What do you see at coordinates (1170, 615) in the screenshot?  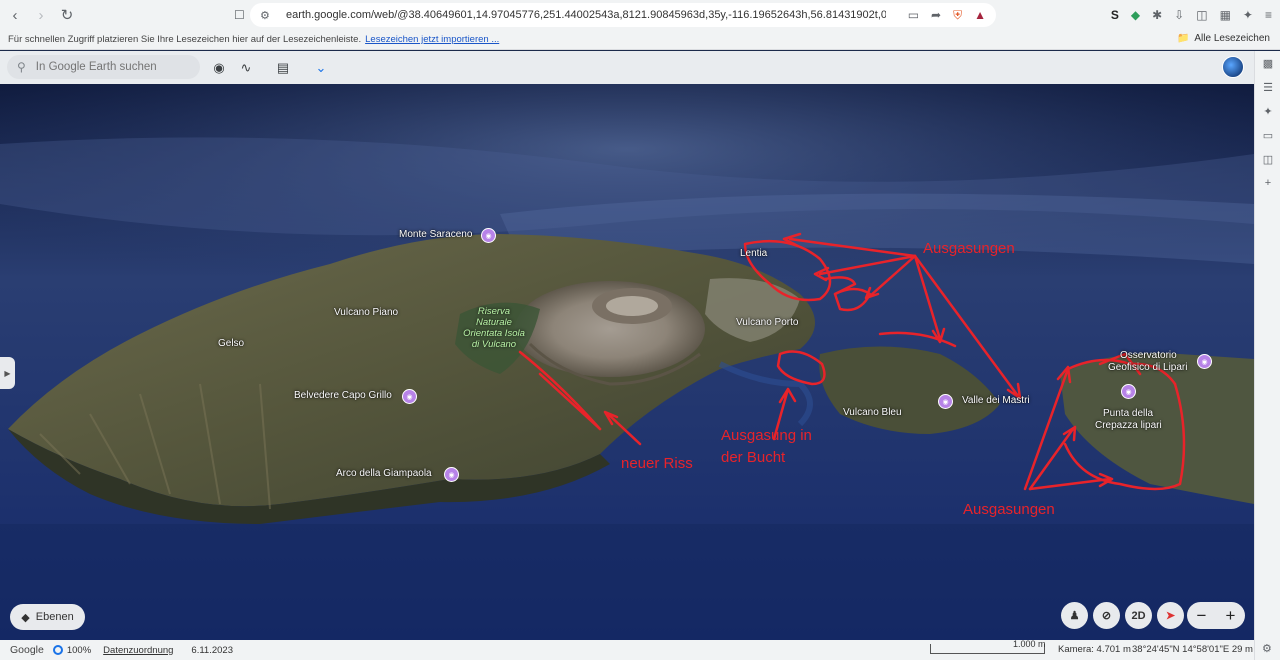 I see `compass-icon: ➤` at bounding box center [1170, 615].